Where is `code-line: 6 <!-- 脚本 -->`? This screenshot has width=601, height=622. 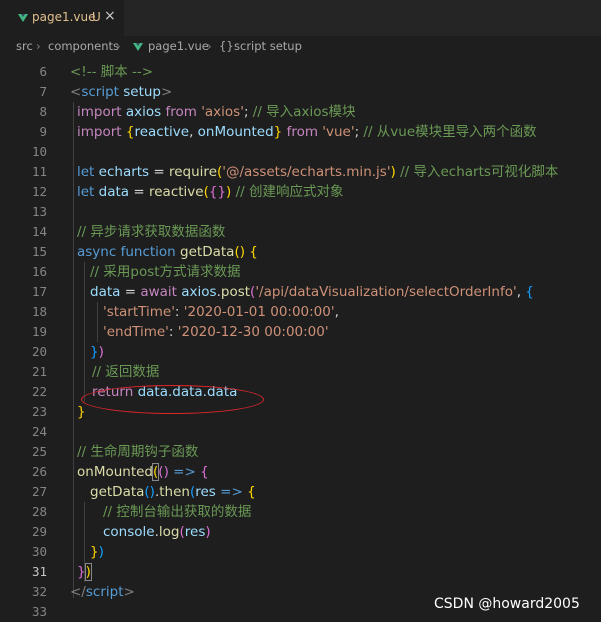 code-line: 6 <!-- 脚本 --> is located at coordinates (300, 72).